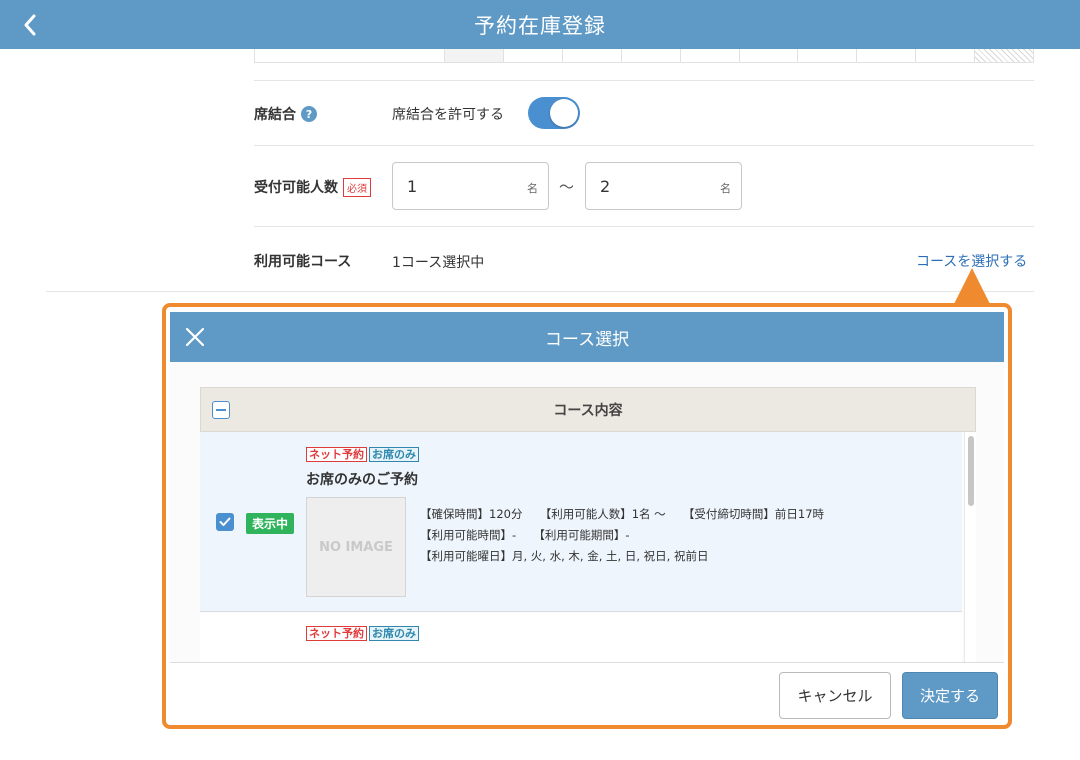 The height and width of the screenshot is (760, 1080). I want to click on seat-join-label-text: 席結合, so click(275, 115).